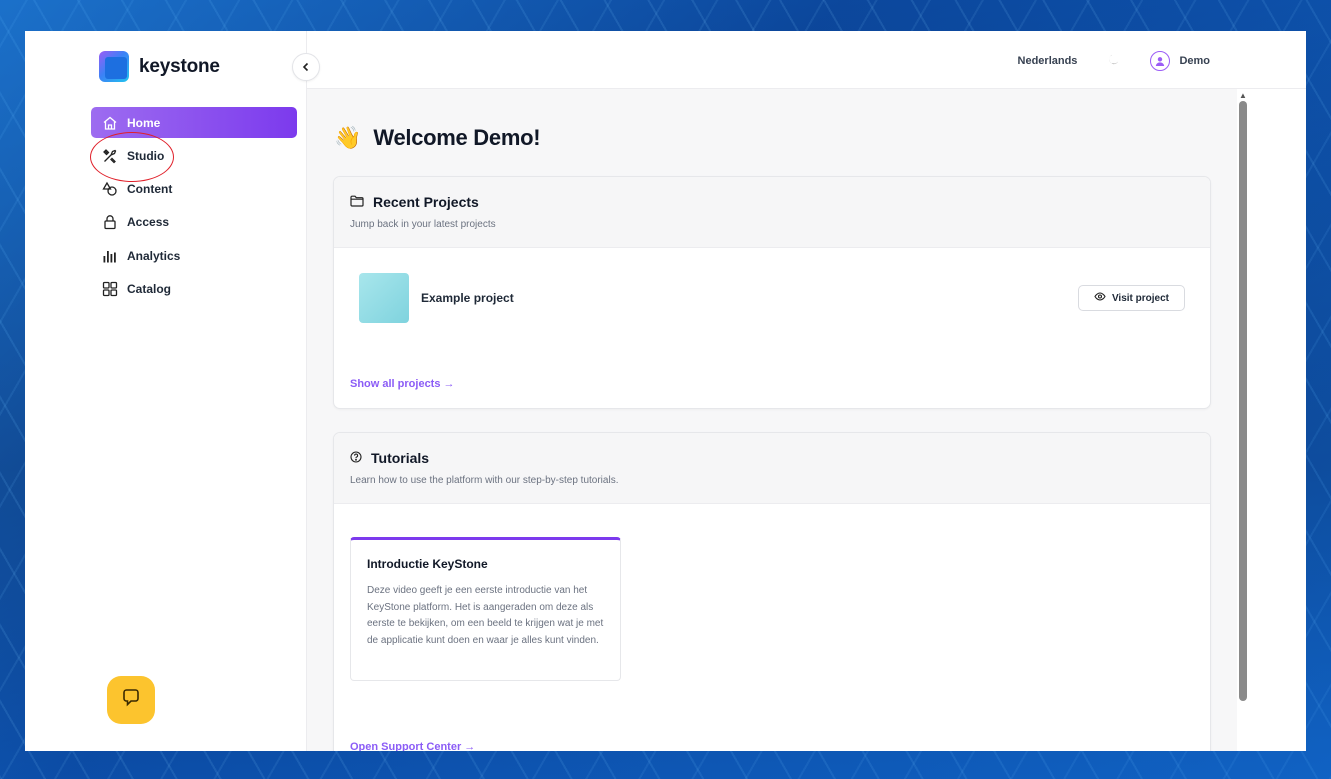  I want to click on chevron-left-icon, so click(306, 67).